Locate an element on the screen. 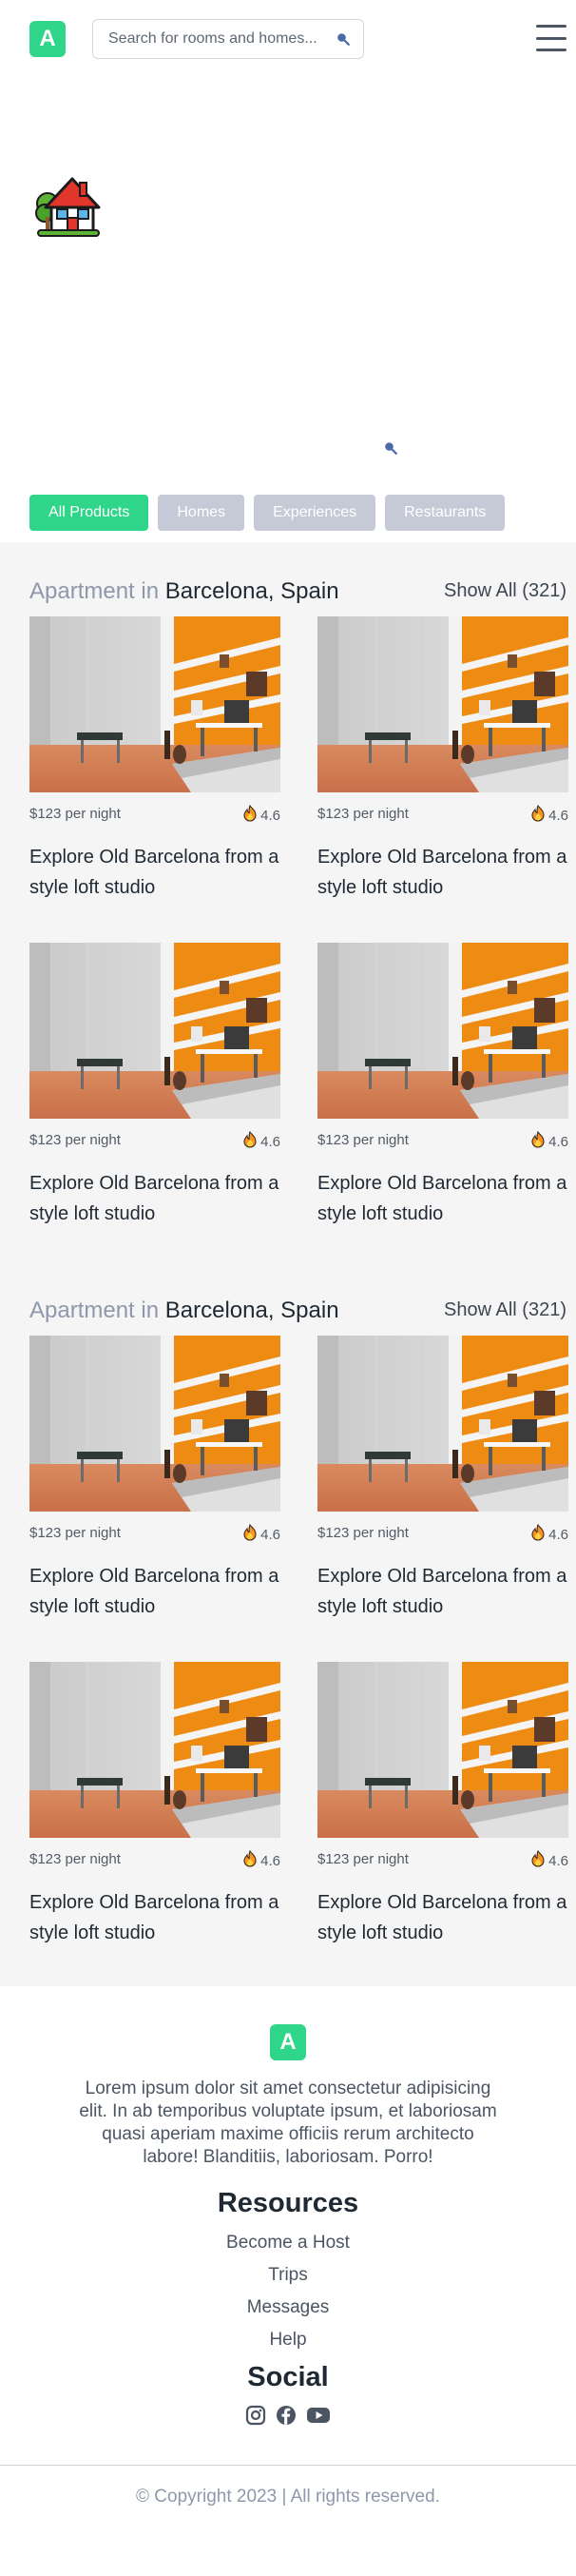 This screenshot has height=2576, width=576. trips-link: Trips is located at coordinates (288, 2275).